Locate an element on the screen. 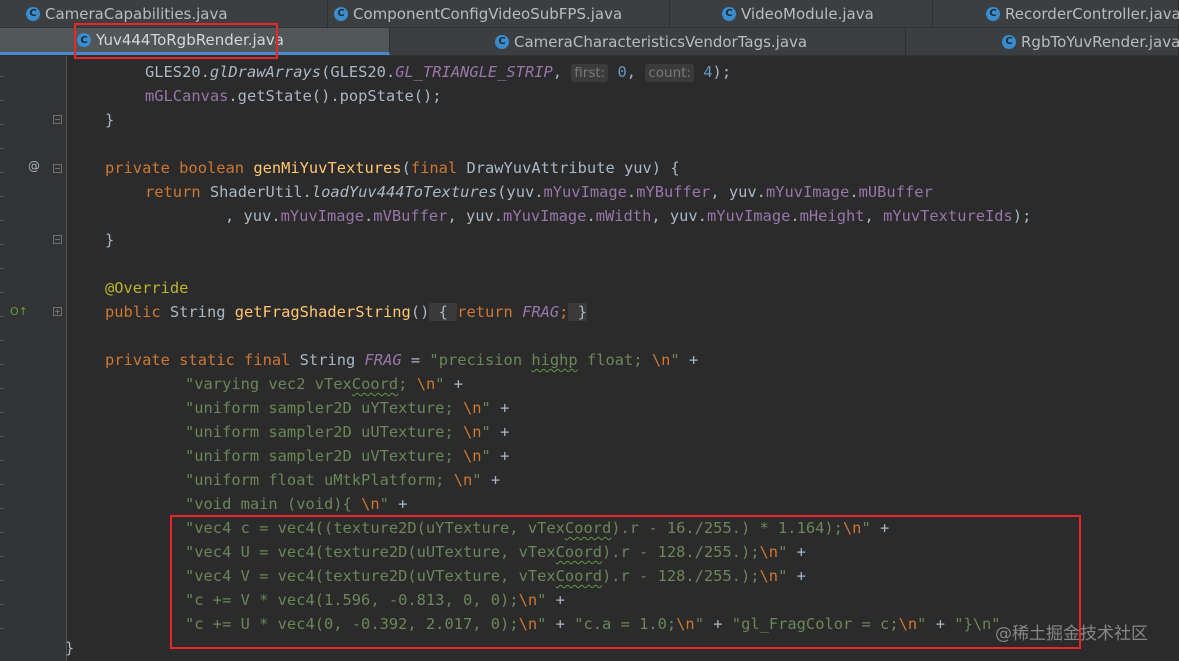 The width and height of the screenshot is (1179, 661). code-line-2: mGLCanvas.getState().popState(); is located at coordinates (293, 96).